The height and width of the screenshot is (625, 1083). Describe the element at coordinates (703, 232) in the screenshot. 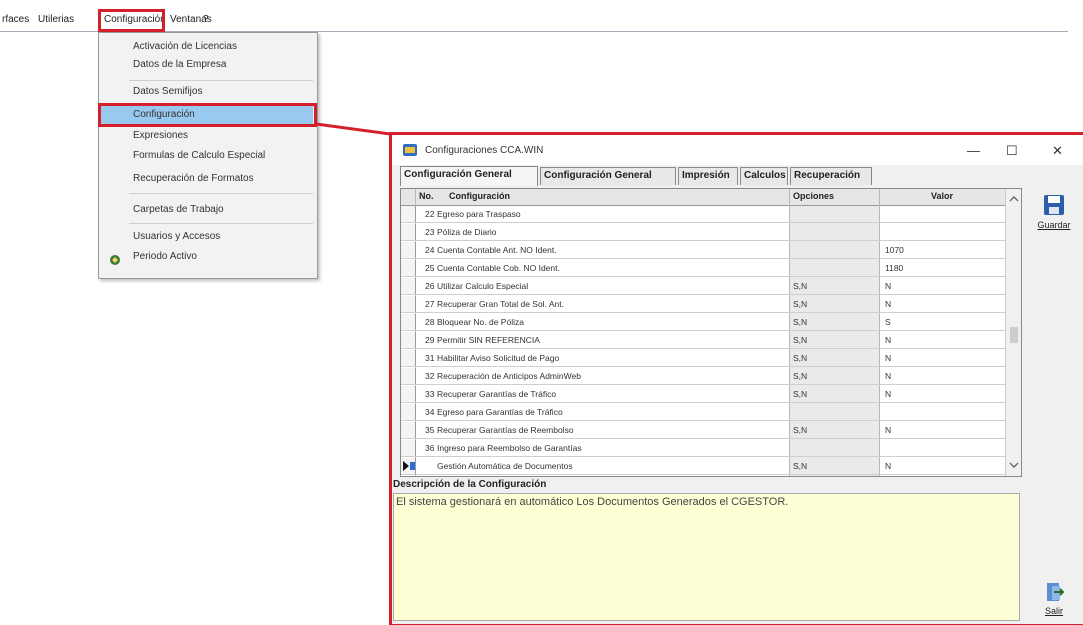

I see `table-row: 23 Póliza de Diario` at that location.